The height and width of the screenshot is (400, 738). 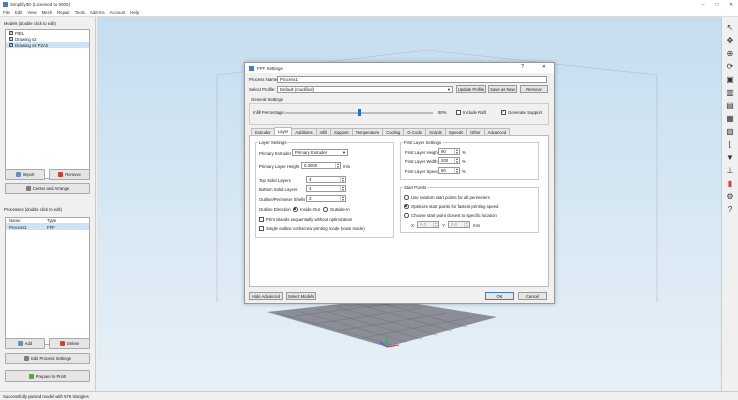 I want to click on delete-process-button: Delete, so click(x=69, y=343).